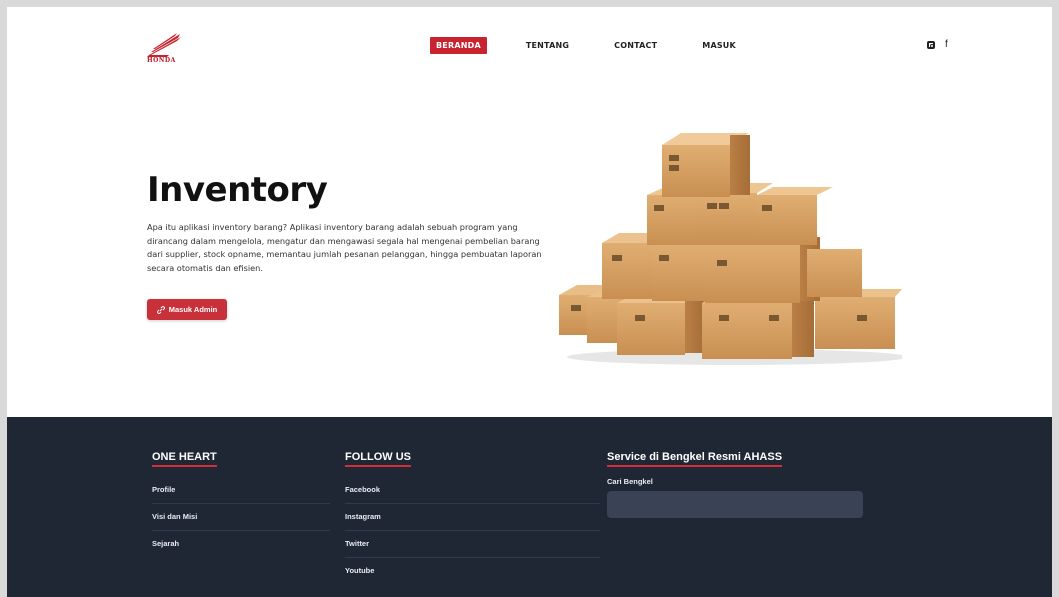 This screenshot has width=1059, height=597. What do you see at coordinates (472, 490) in the screenshot?
I see `footer-link-facebook: Facebook` at bounding box center [472, 490].